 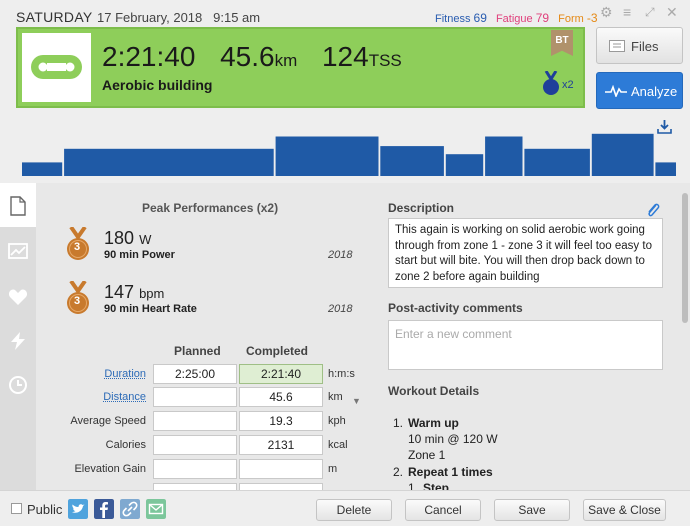 What do you see at coordinates (78, 509) in the screenshot?
I see `twitter-icon` at bounding box center [78, 509].